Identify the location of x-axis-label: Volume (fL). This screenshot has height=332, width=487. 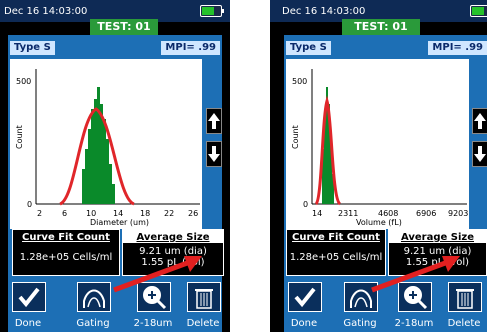
(379, 222).